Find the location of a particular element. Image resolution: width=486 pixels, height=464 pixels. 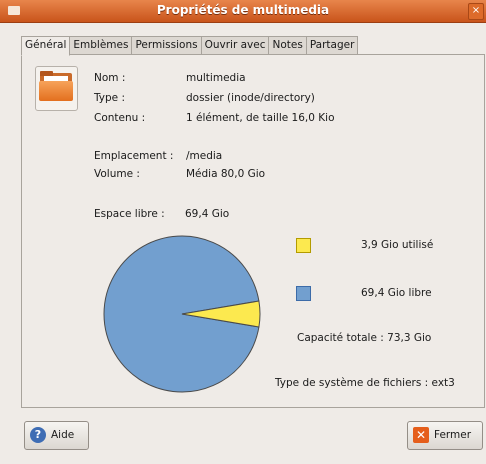

help-button: ? Aide is located at coordinates (56, 435).